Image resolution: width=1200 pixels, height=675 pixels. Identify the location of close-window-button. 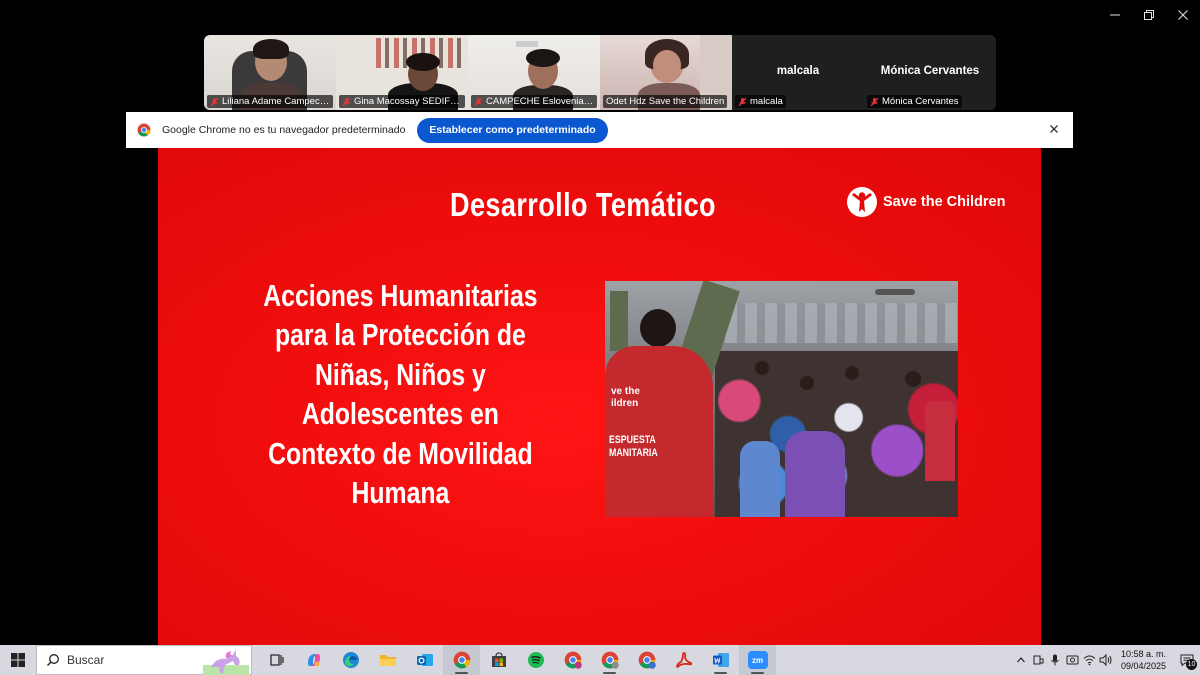
(1183, 15).